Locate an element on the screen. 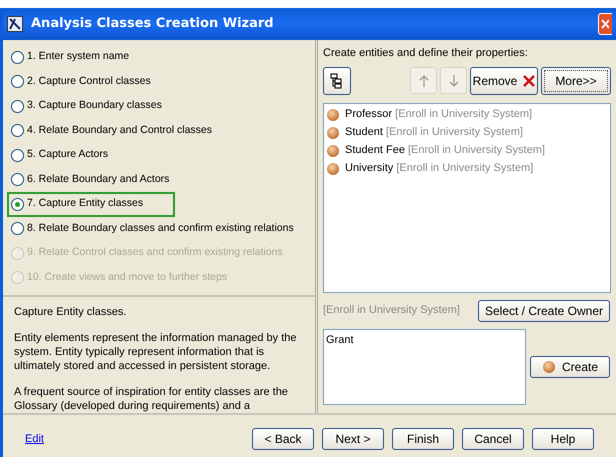 Image resolution: width=616 pixels, height=457 pixels. arrow-up-icon is located at coordinates (423, 81).